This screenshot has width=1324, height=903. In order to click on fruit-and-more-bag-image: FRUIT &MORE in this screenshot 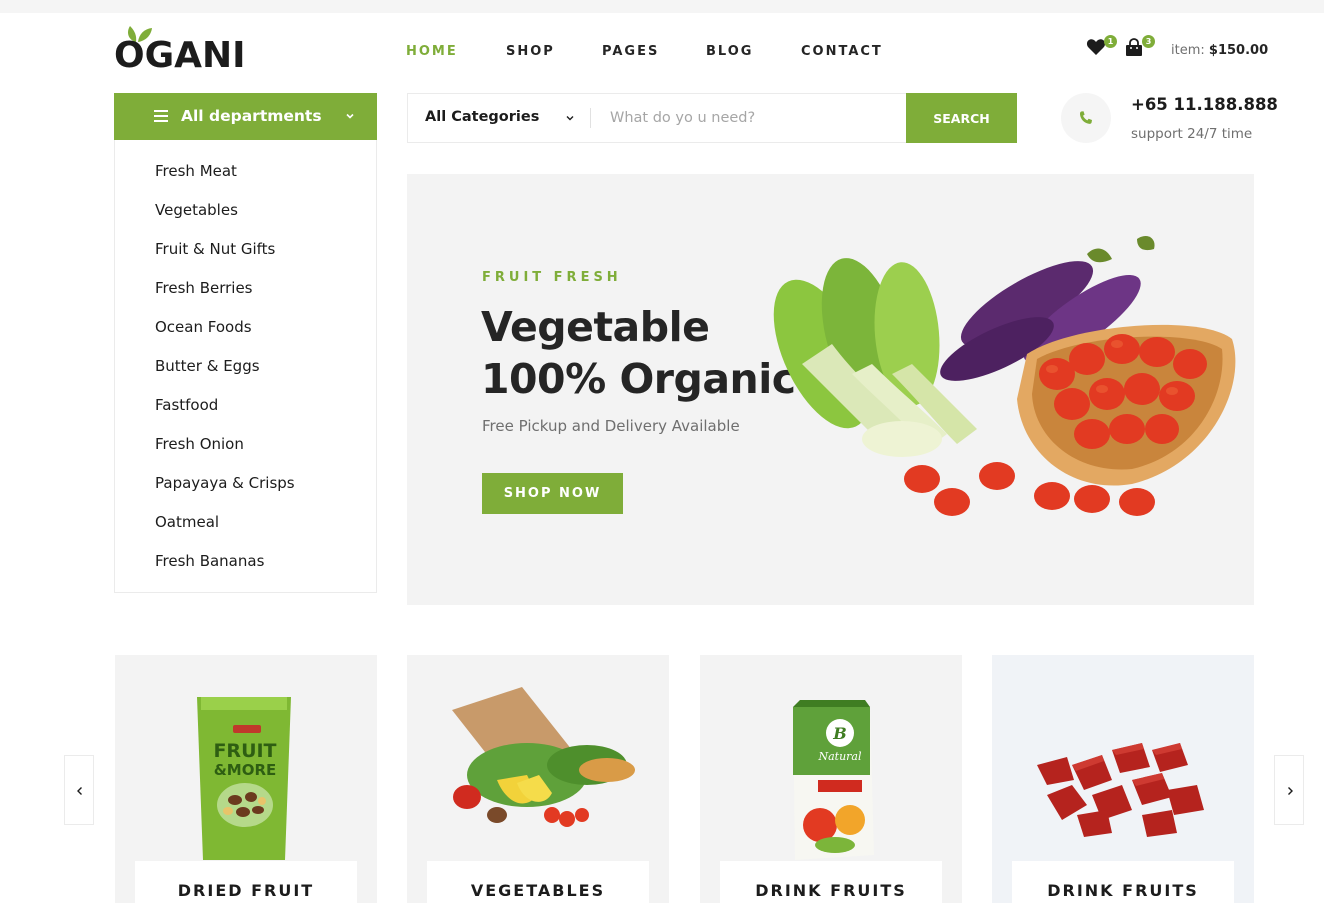, I will do `click(244, 778)`.